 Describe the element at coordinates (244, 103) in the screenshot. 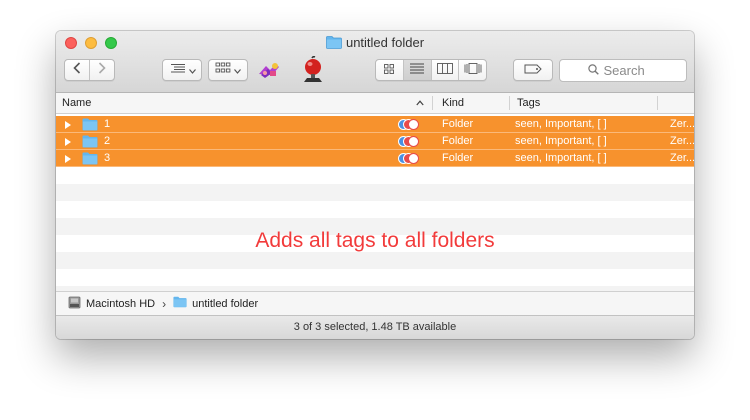

I see `column-name-header: Name` at that location.